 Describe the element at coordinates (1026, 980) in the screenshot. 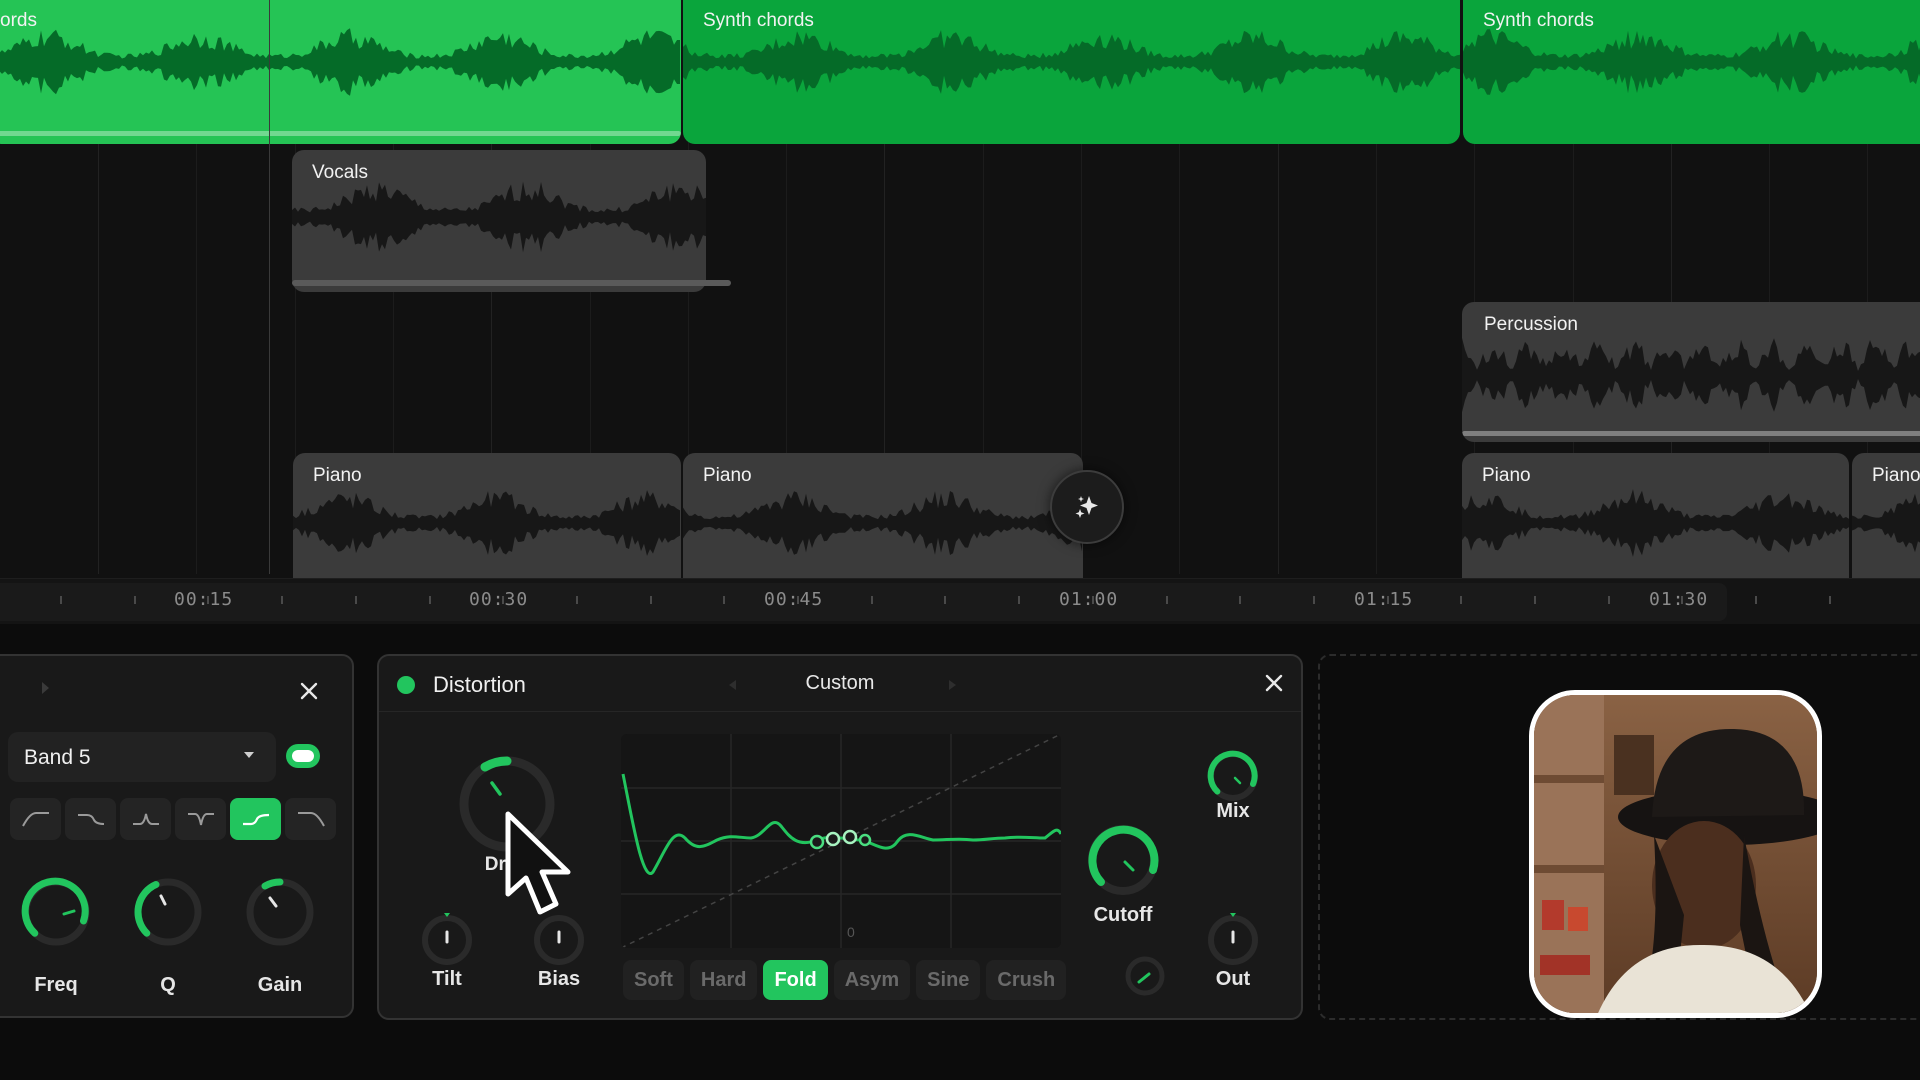

I see `mode-crush-button: Crush` at that location.